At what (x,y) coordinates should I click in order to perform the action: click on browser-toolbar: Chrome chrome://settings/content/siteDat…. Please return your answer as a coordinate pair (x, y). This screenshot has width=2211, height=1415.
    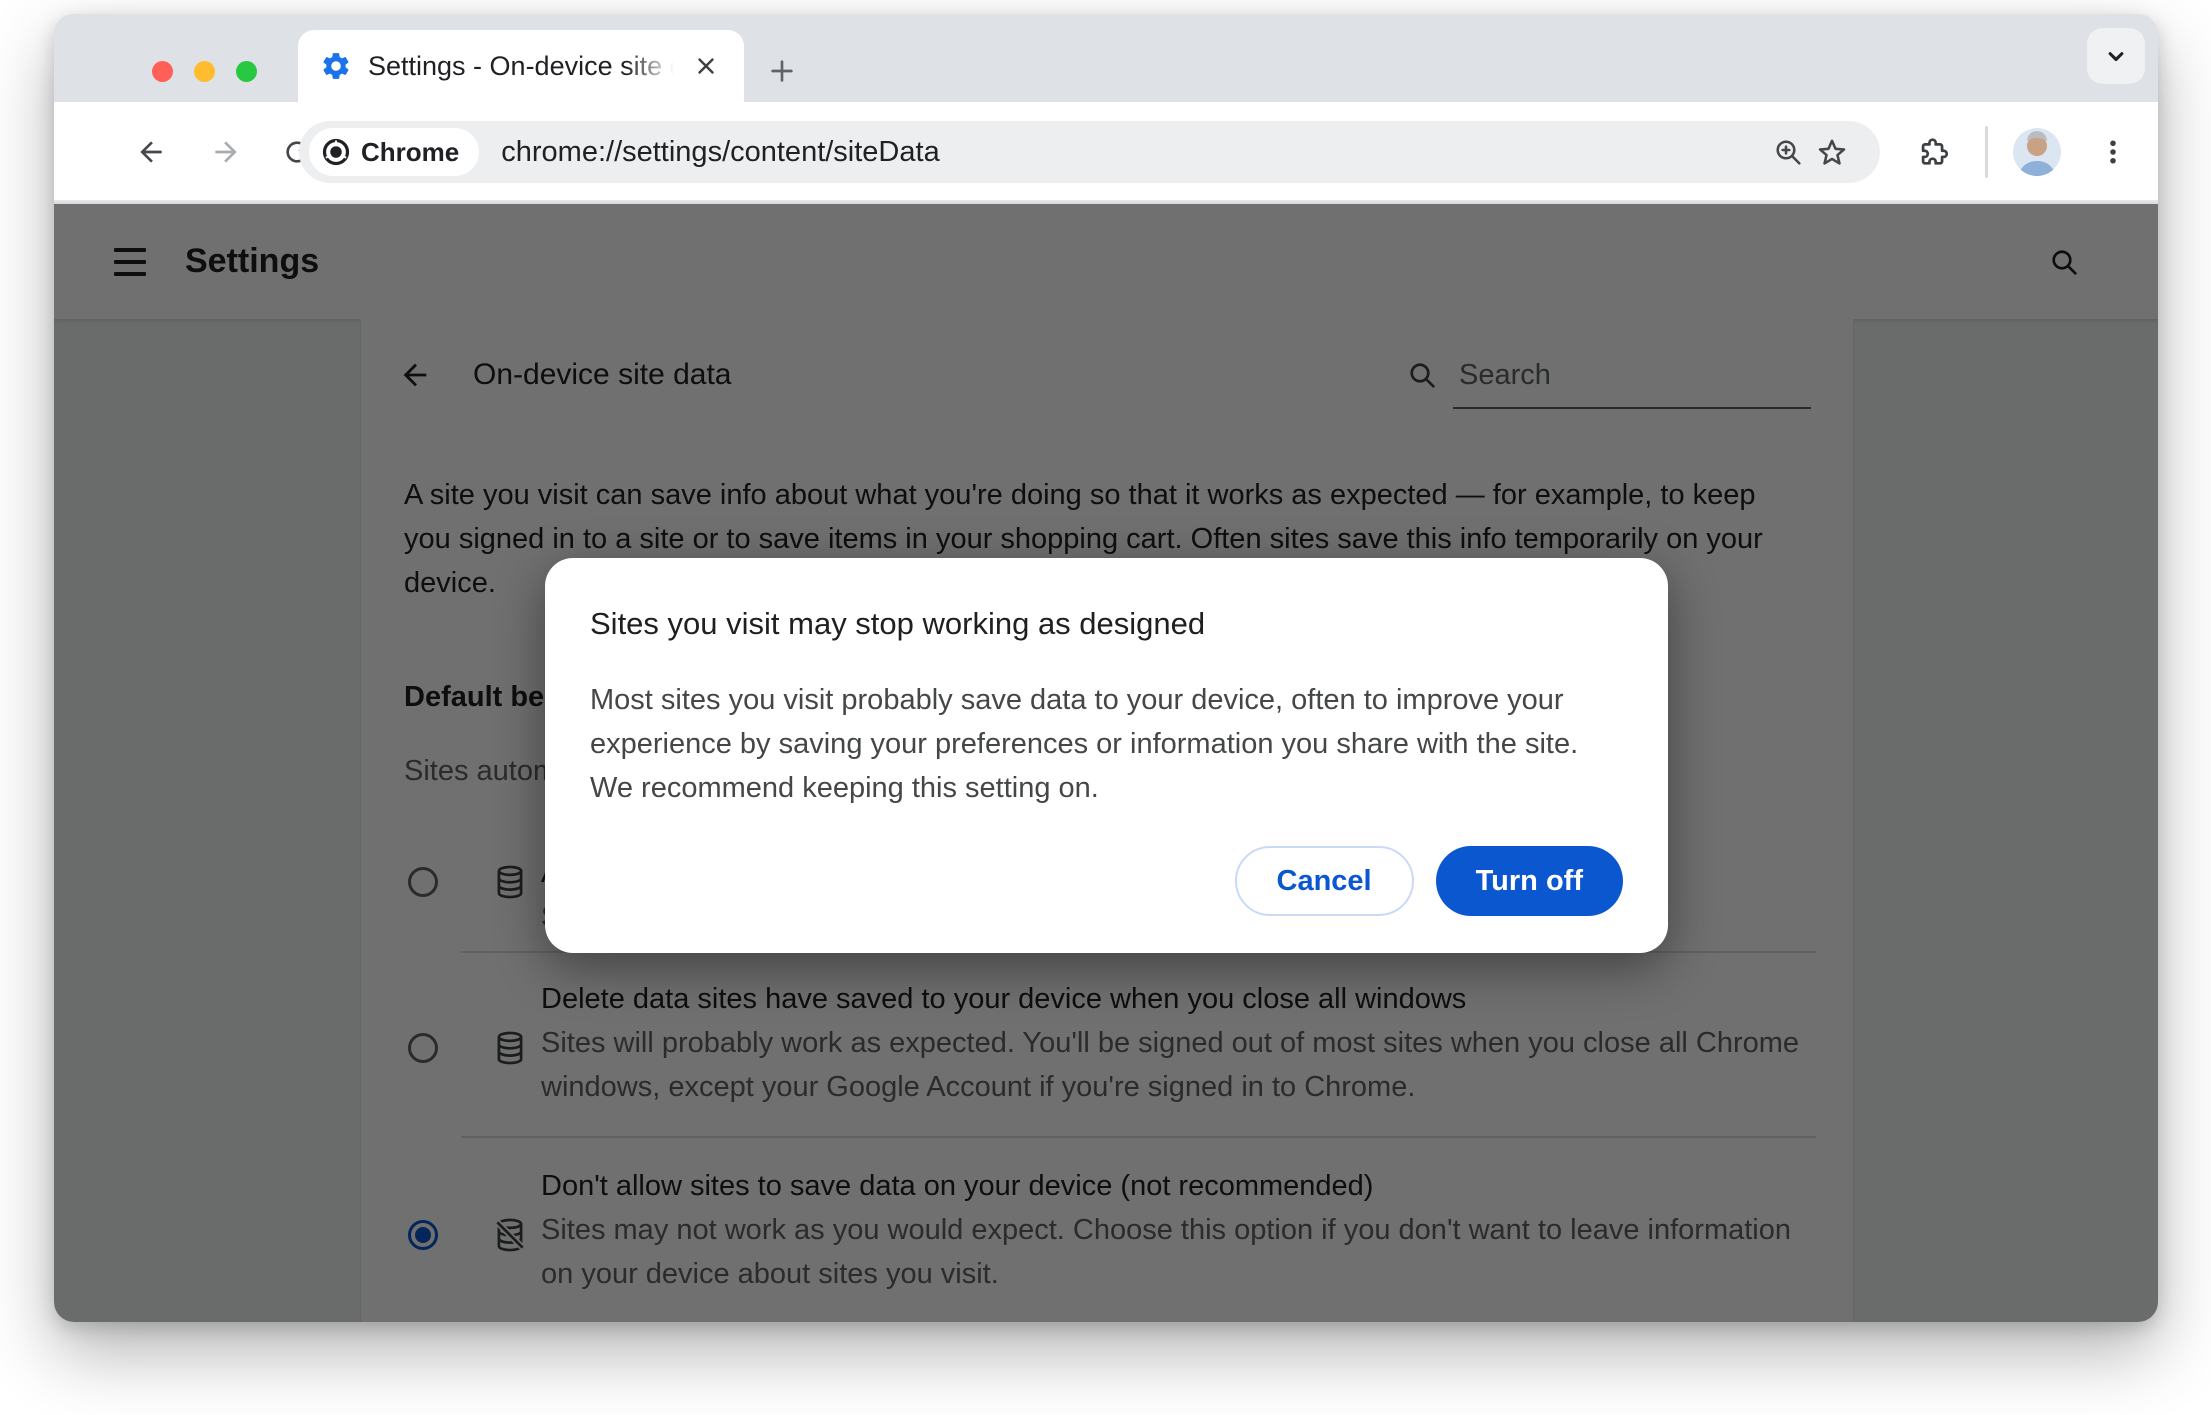
    Looking at the image, I should click on (1106, 152).